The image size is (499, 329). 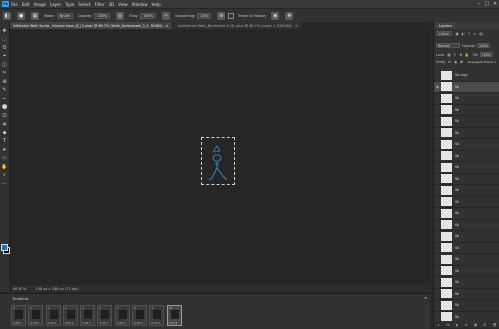 I want to click on unify-style-icon: ✱, so click(x=462, y=62).